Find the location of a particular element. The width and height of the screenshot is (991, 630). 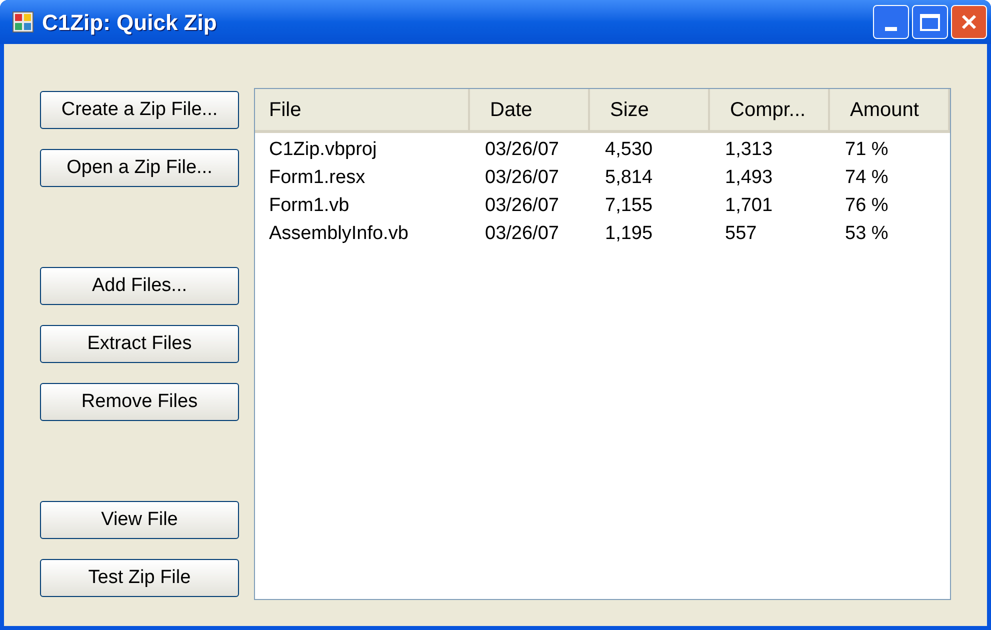

table-cell-text: 74 % is located at coordinates (867, 178).